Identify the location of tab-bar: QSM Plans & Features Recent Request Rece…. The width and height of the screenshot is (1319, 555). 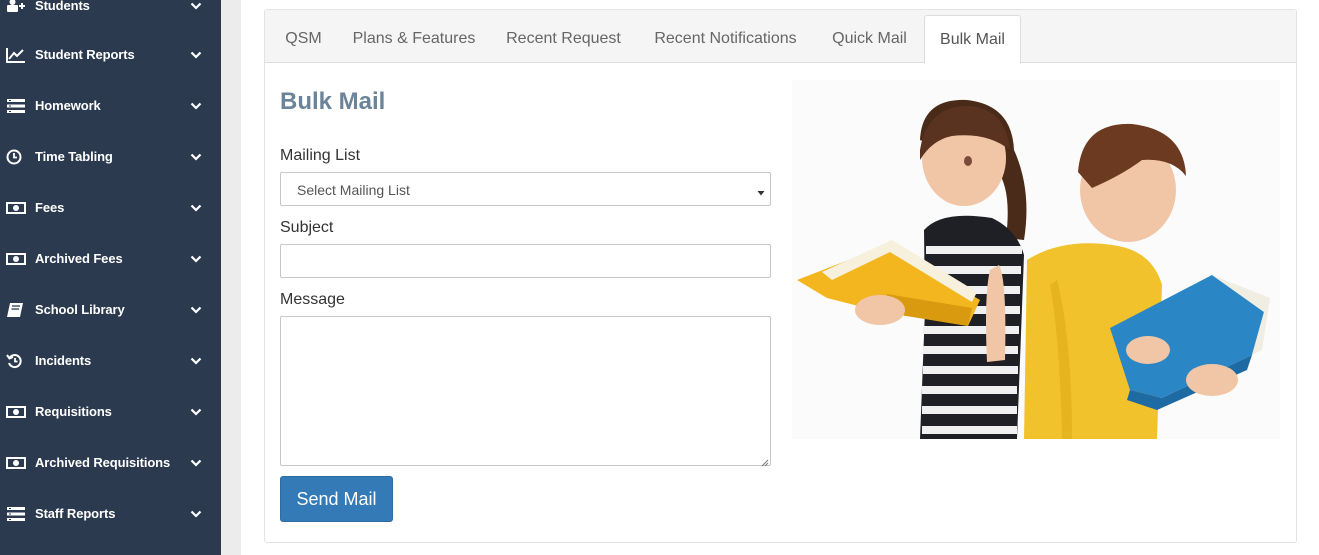
(780, 37).